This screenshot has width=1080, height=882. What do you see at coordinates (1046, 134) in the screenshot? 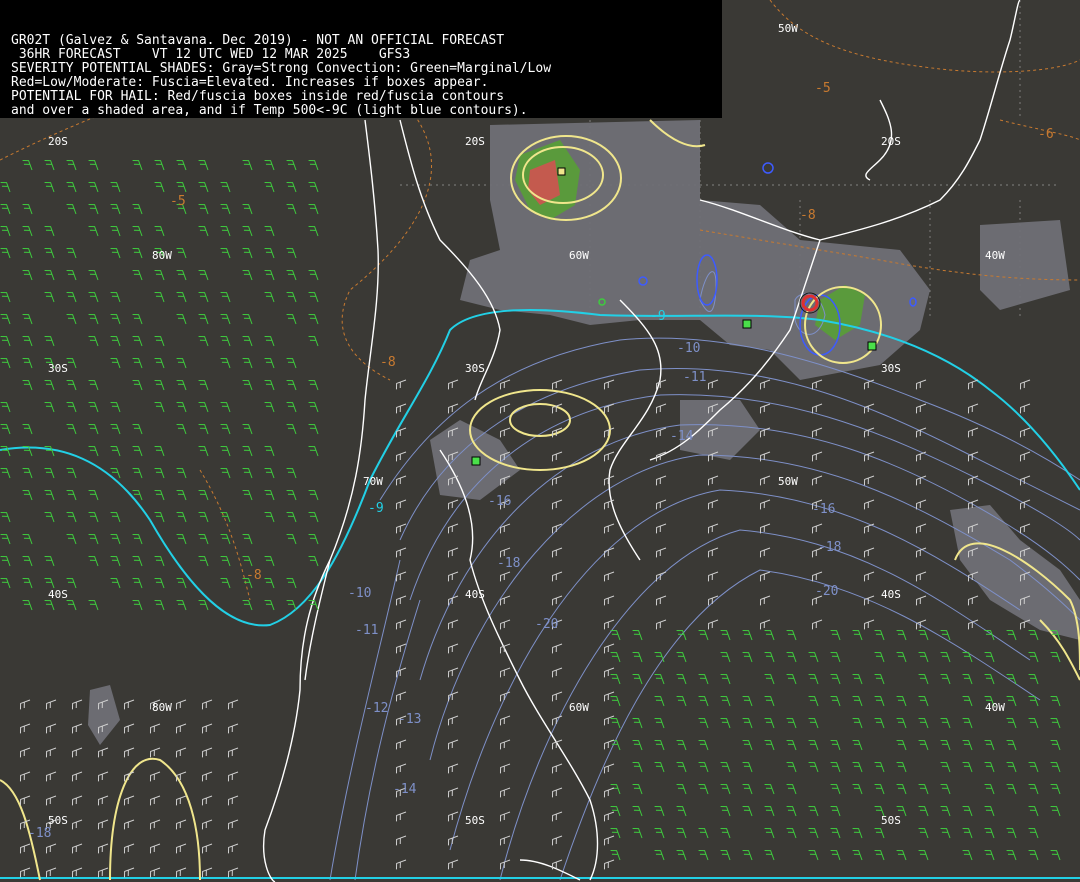
I see `orange-temp-label: -6` at bounding box center [1046, 134].